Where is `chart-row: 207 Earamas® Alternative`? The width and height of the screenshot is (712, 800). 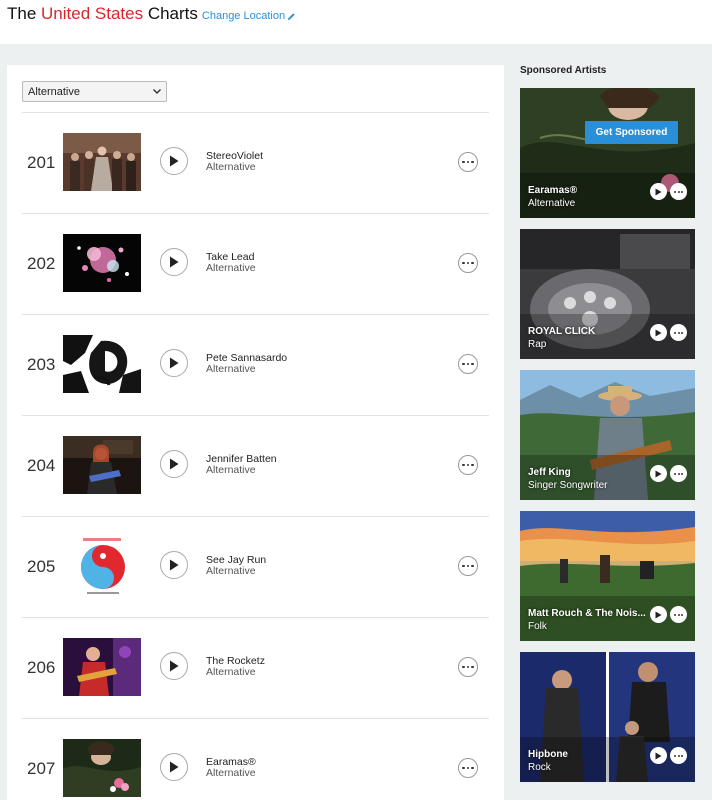
chart-row: 207 Earamas® Alternative is located at coordinates (255, 759).